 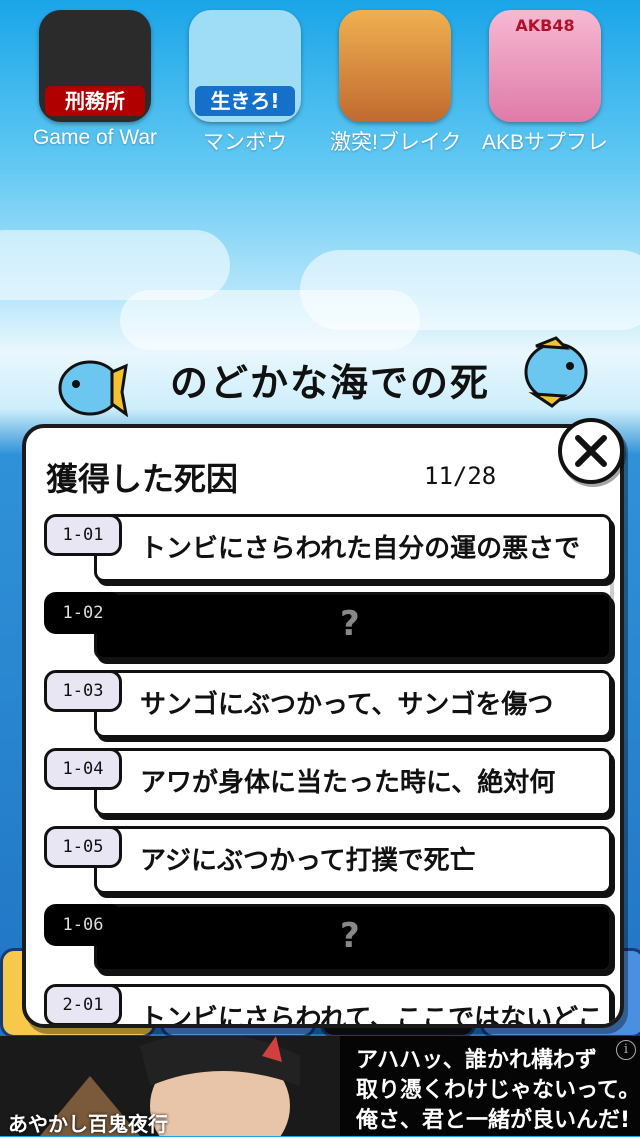 I want to click on app-name: AKBサプフレ, so click(x=545, y=142).